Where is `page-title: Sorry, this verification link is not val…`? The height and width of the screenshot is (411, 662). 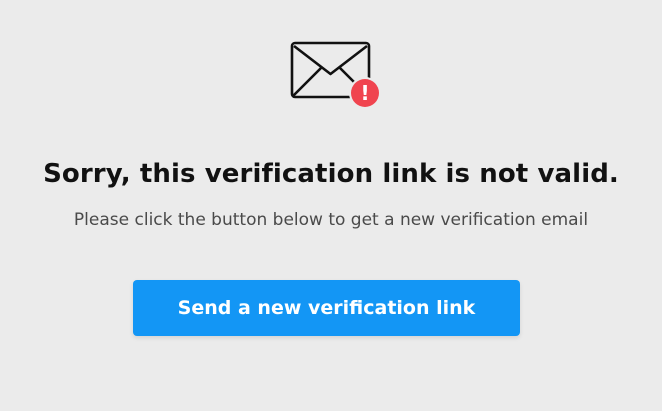 page-title: Sorry, this verification link is not val… is located at coordinates (331, 174).